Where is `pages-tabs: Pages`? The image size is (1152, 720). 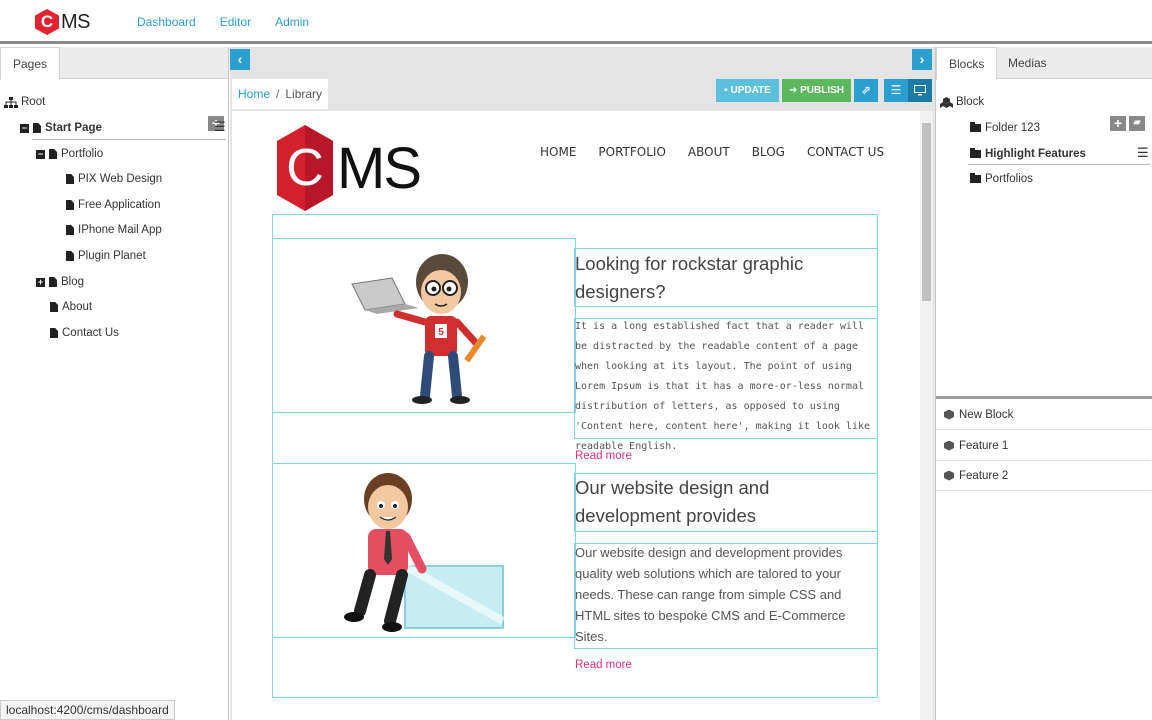
pages-tabs: Pages is located at coordinates (114, 63).